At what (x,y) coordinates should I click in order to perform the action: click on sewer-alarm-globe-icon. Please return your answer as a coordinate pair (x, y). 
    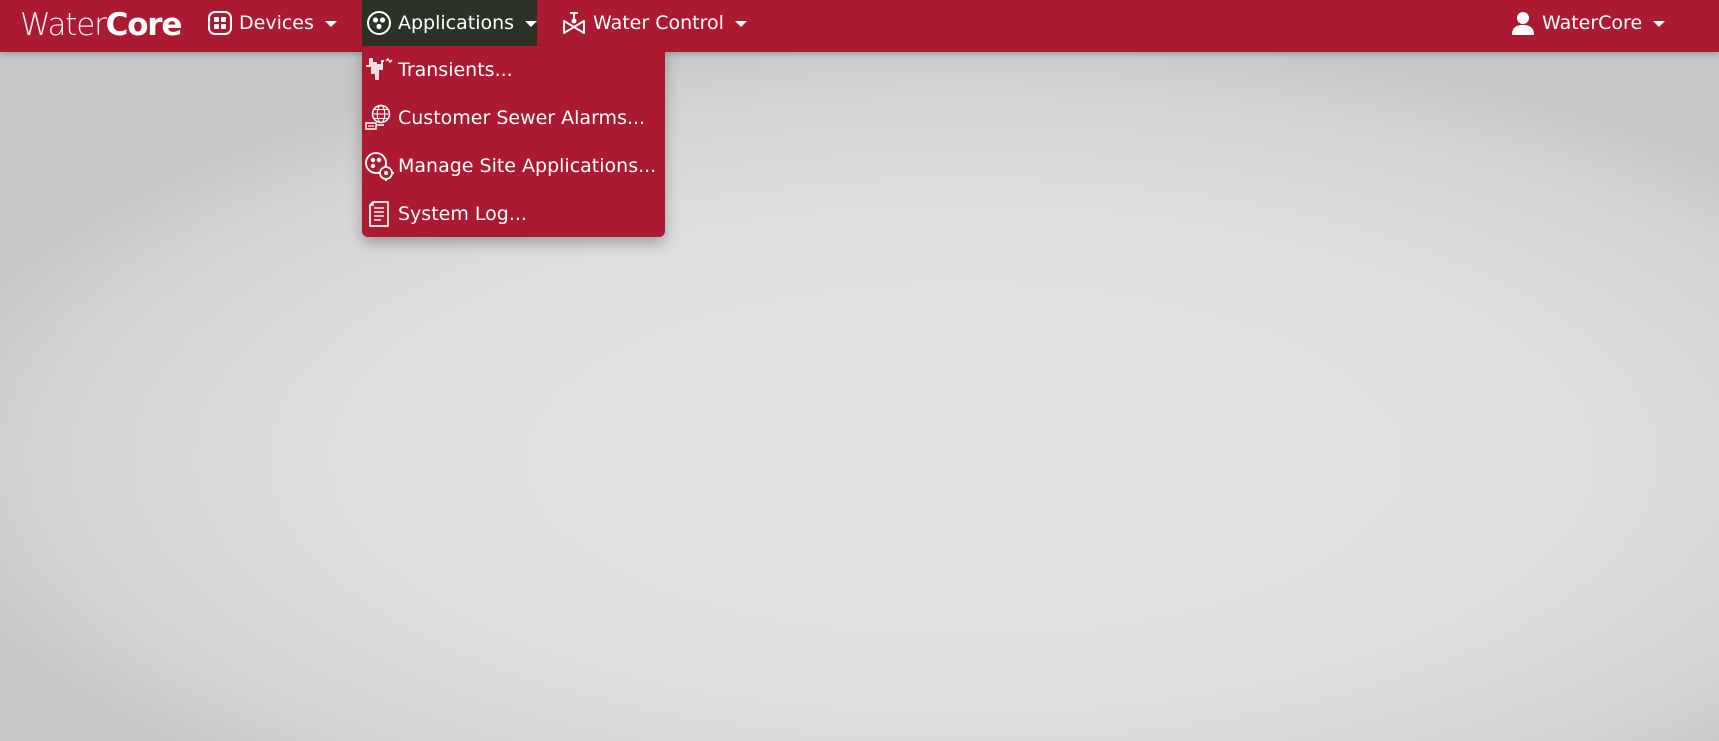
    Looking at the image, I should click on (379, 118).